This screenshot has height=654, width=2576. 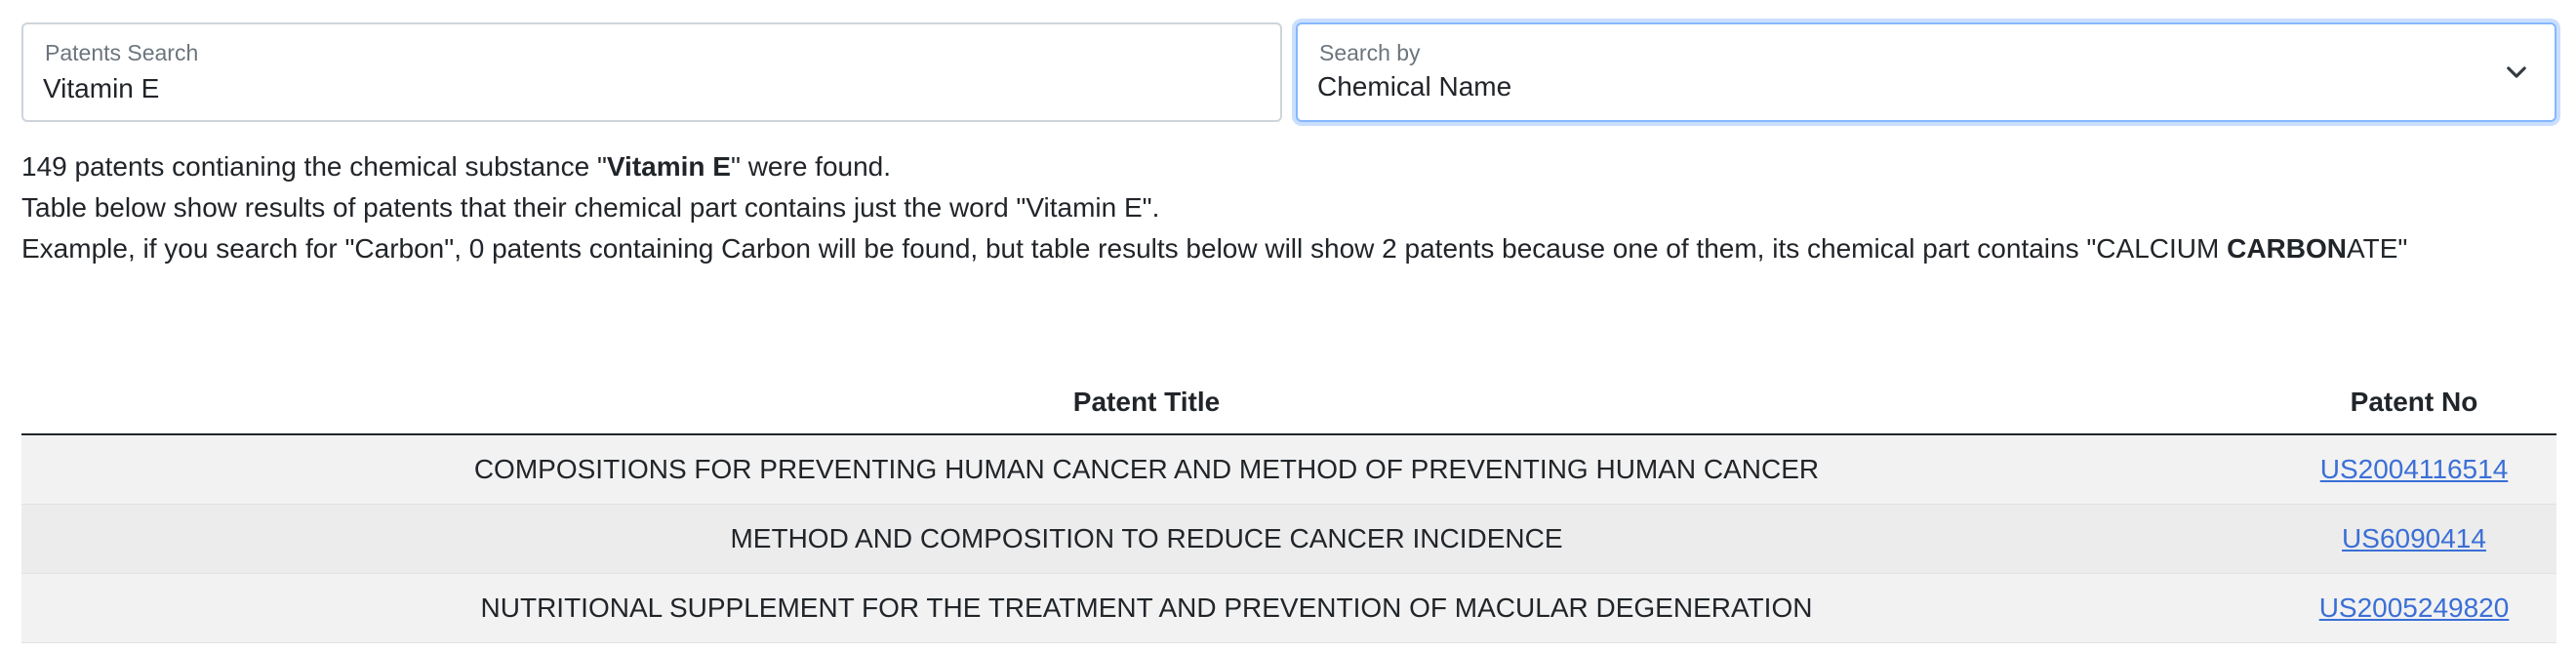 I want to click on patent-link: US2004116514, so click(x=2414, y=469).